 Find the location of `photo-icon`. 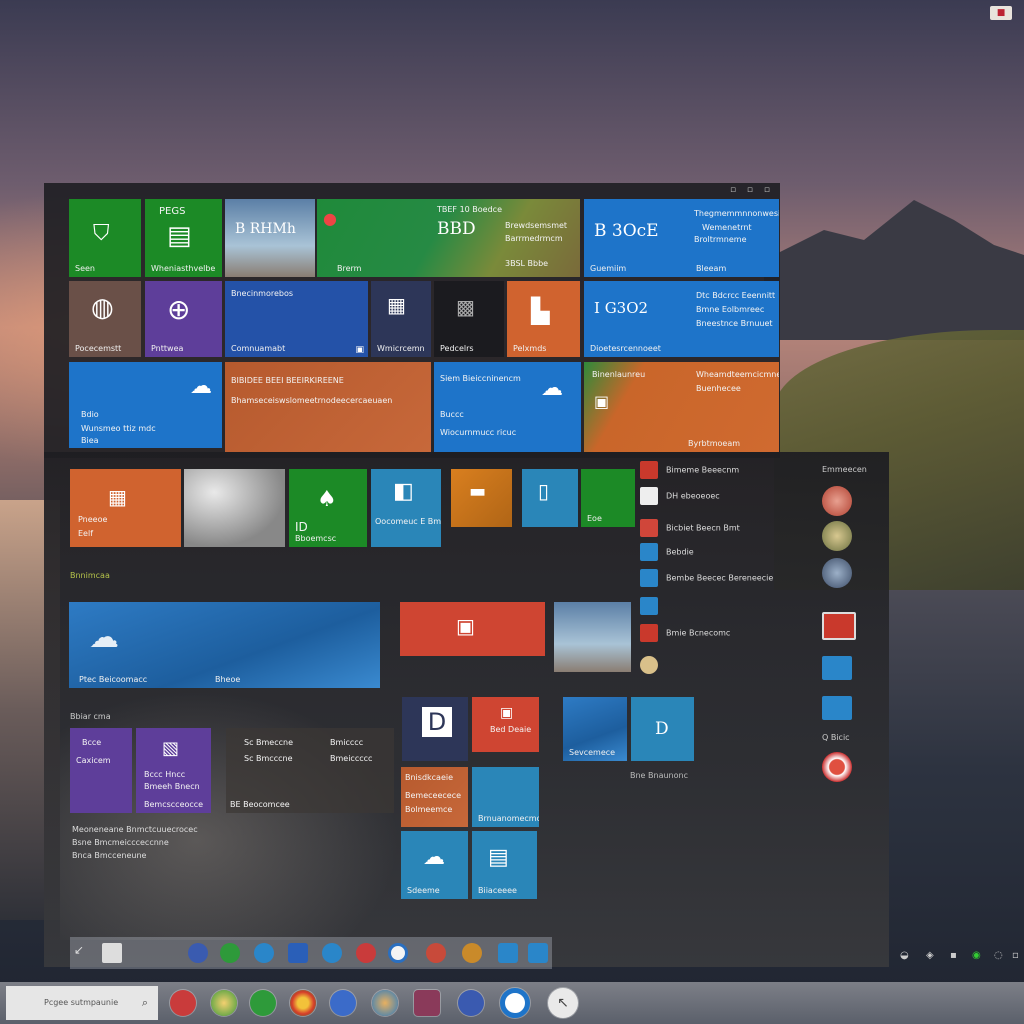

photo-icon is located at coordinates (839, 626).